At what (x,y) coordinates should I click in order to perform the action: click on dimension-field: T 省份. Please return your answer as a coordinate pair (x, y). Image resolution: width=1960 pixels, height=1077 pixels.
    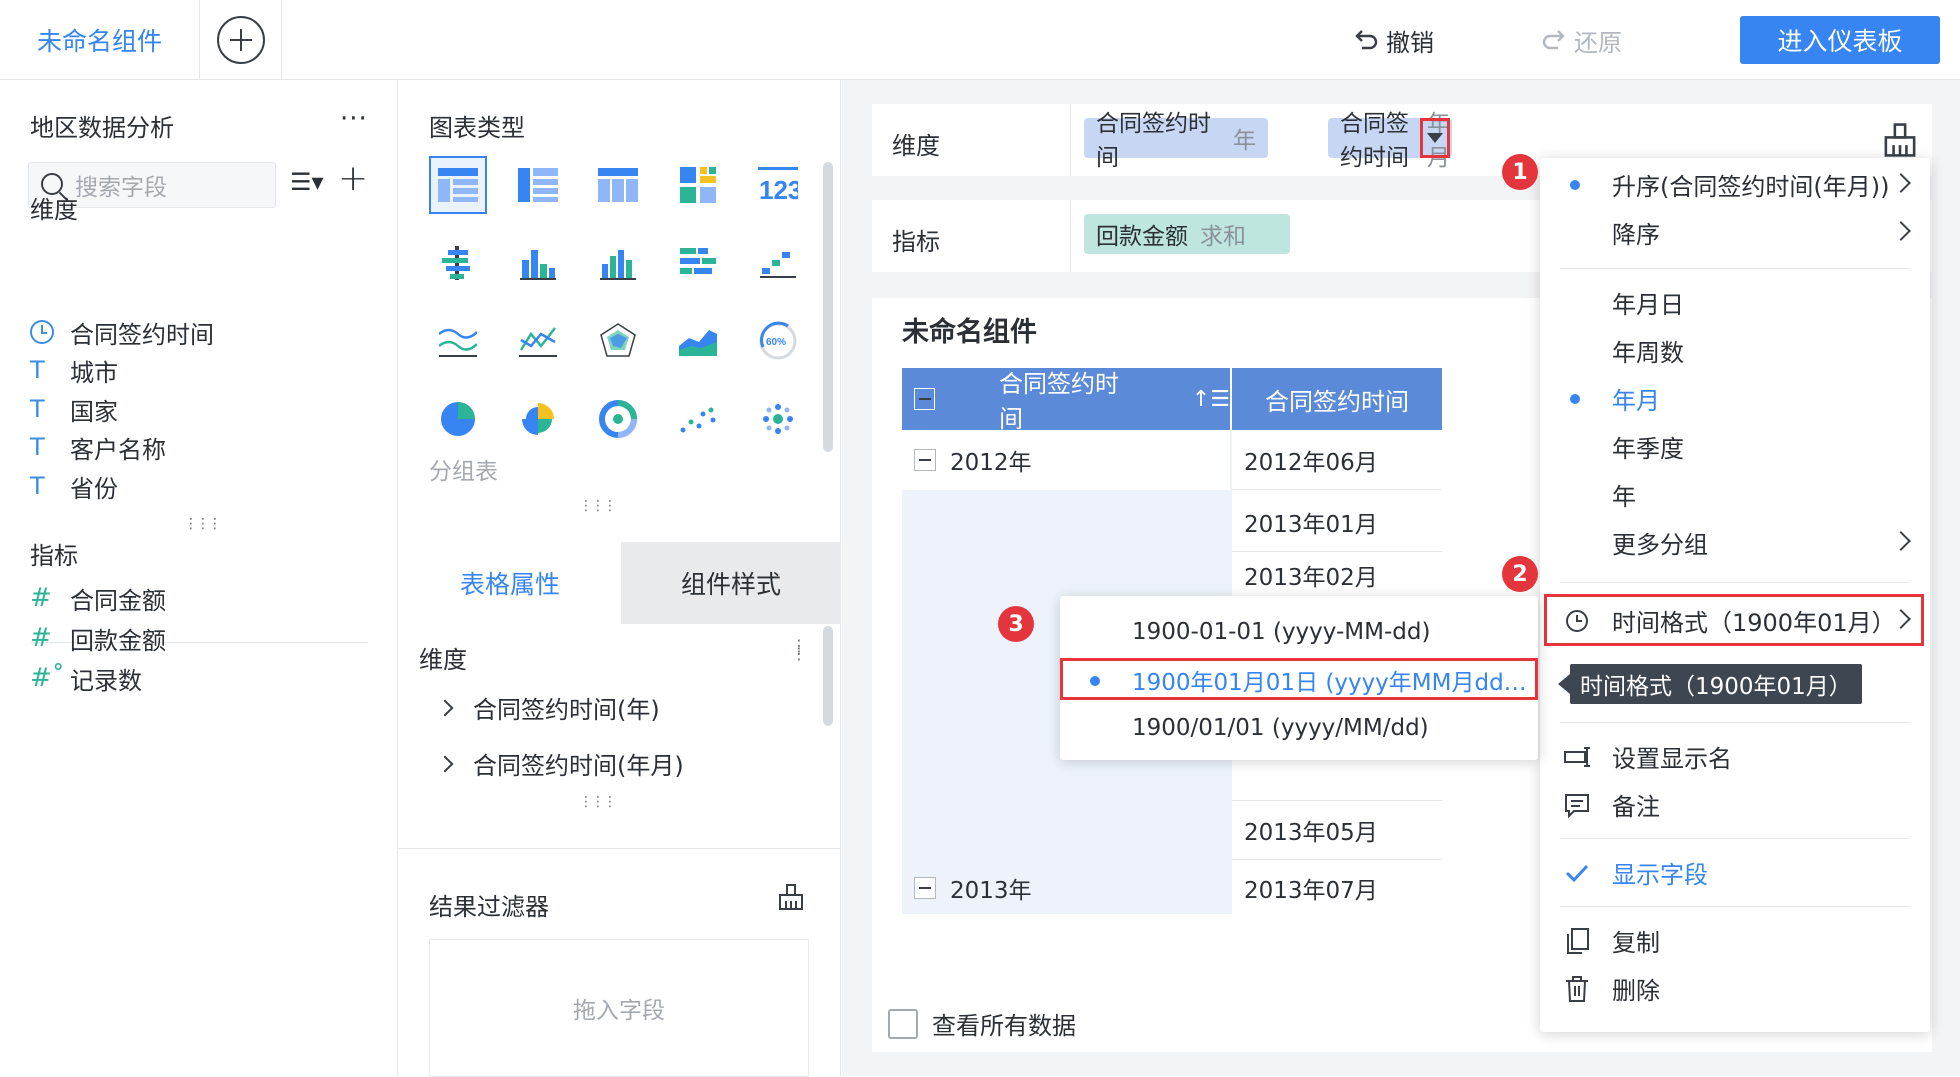
    Looking at the image, I should click on (74, 486).